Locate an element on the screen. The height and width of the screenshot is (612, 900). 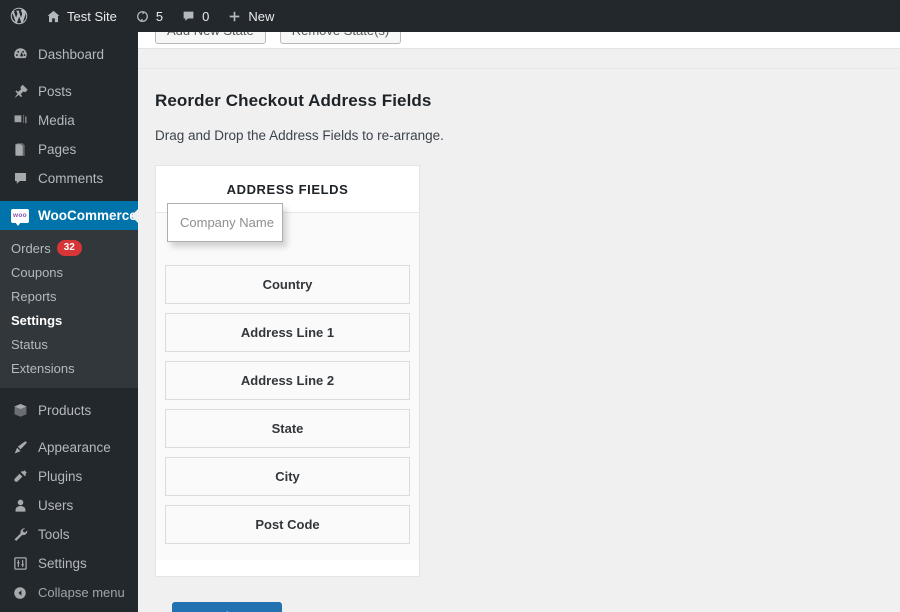
submenu-item-coupons: Coupons is located at coordinates (69, 272).